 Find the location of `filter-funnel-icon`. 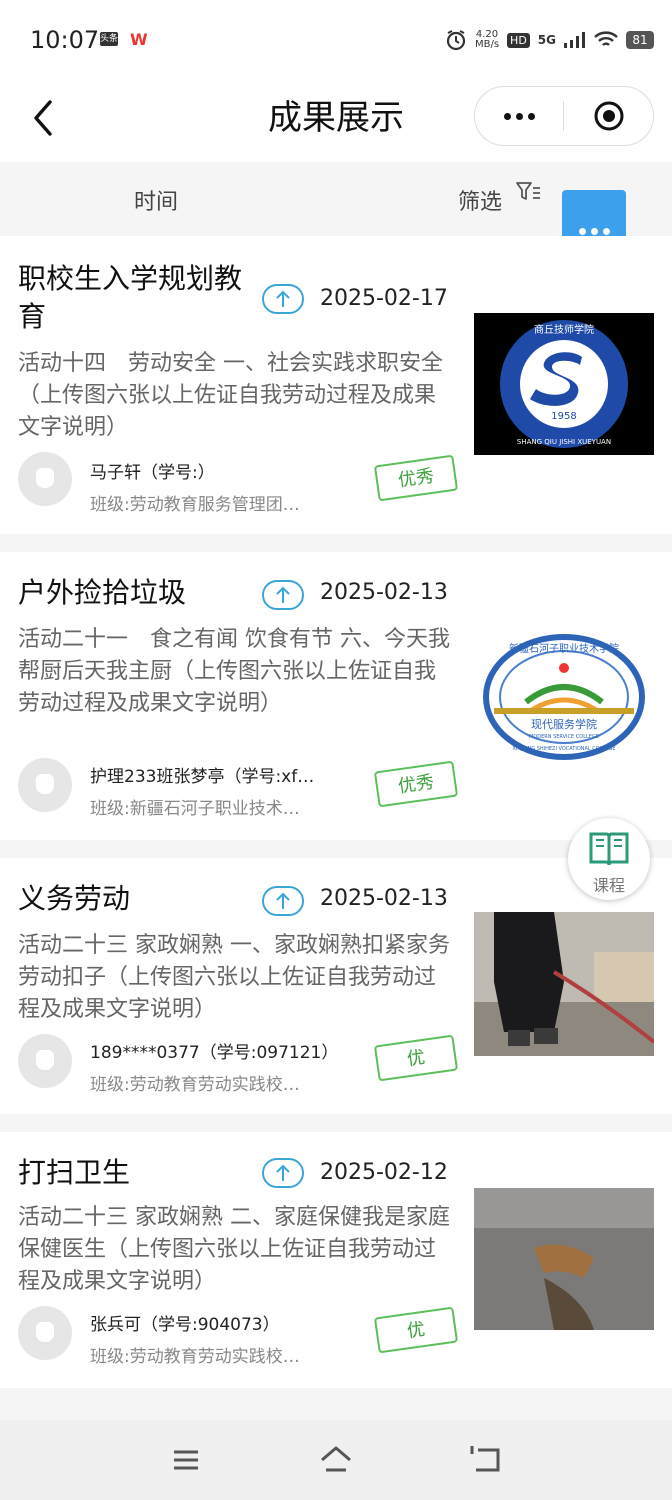

filter-funnel-icon is located at coordinates (528, 193).